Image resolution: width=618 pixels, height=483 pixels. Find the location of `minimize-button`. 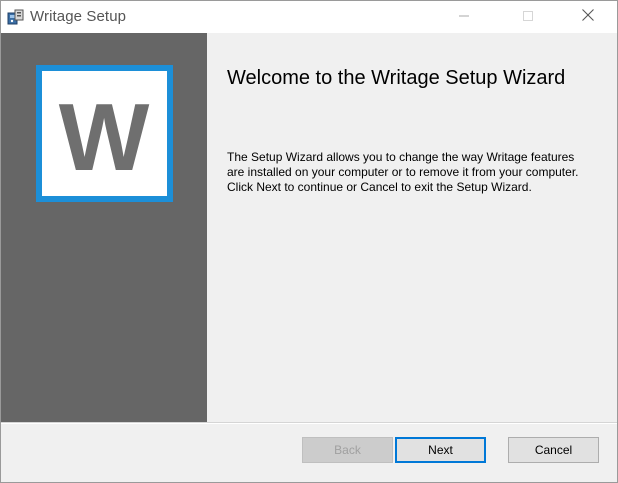

minimize-button is located at coordinates (464, 17).